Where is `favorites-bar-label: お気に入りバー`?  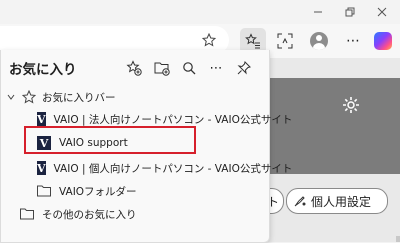 favorites-bar-label: お気に入りバー is located at coordinates (79, 97).